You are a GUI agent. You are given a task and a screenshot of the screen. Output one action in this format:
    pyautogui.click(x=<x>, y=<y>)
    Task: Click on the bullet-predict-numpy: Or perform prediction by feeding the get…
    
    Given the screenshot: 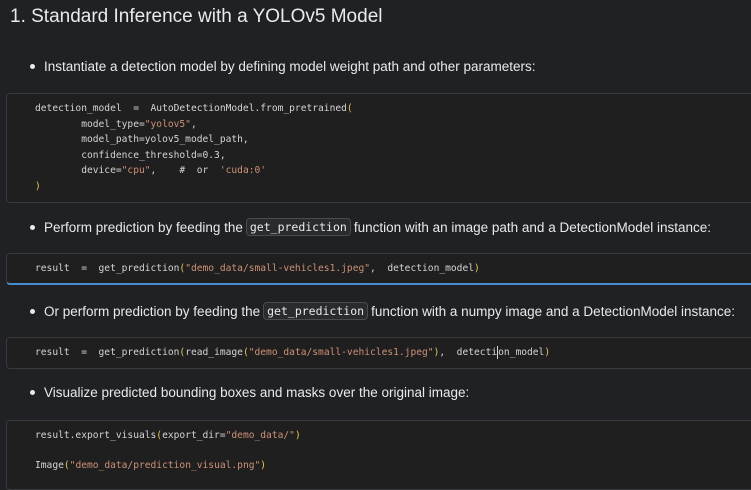 What is the action you would take?
    pyautogui.click(x=382, y=311)
    